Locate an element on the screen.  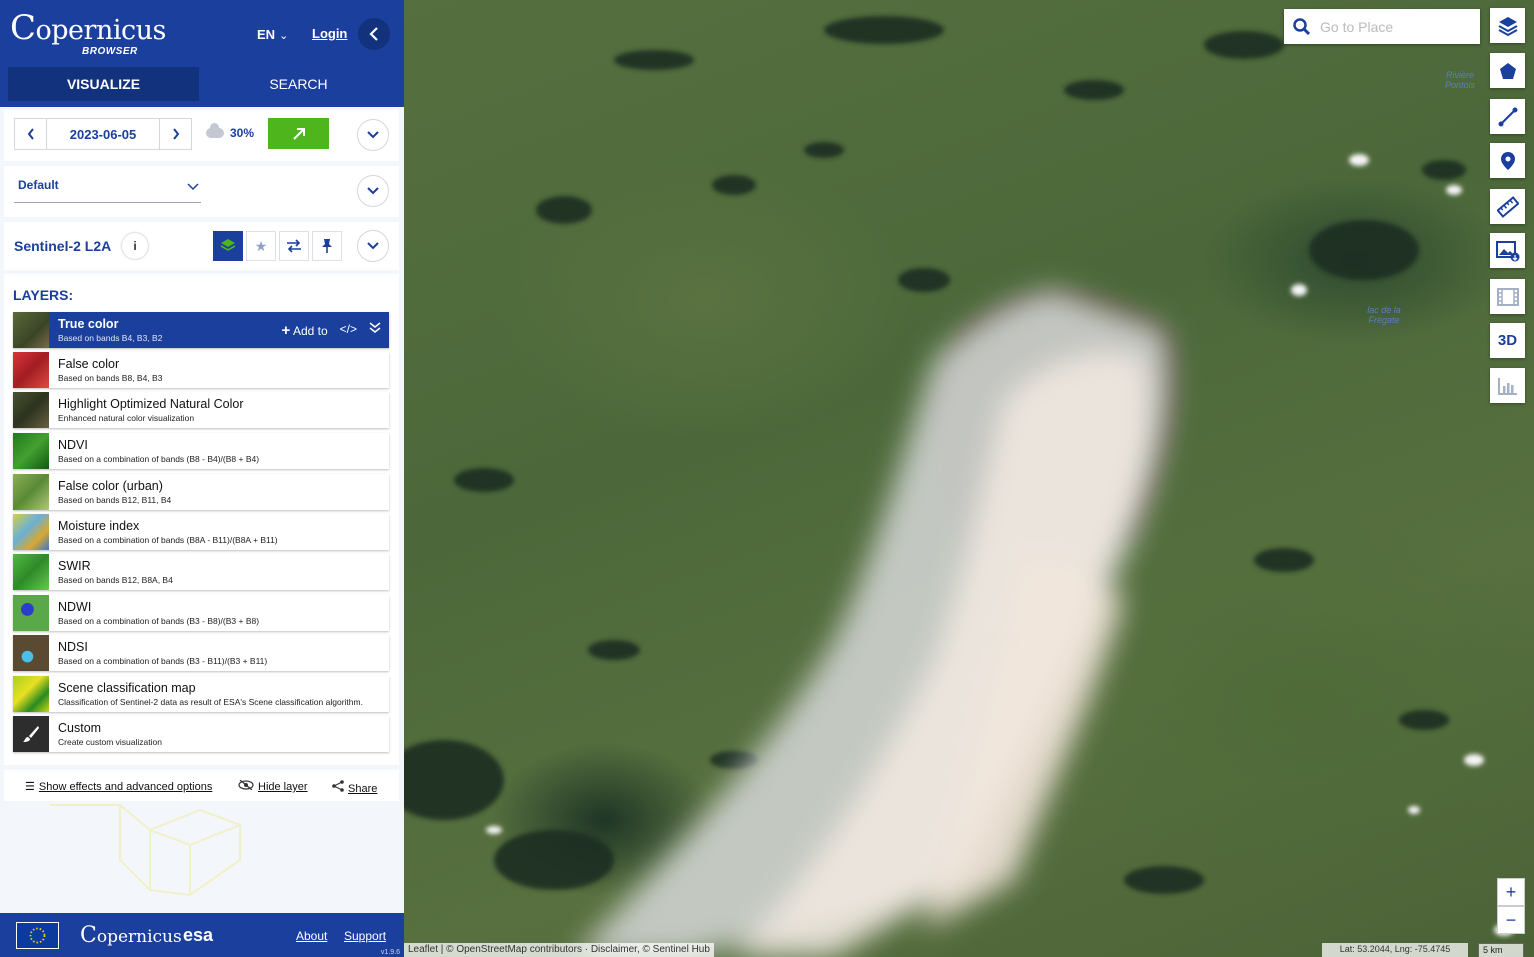
map-pin-icon is located at coordinates (1507, 160).